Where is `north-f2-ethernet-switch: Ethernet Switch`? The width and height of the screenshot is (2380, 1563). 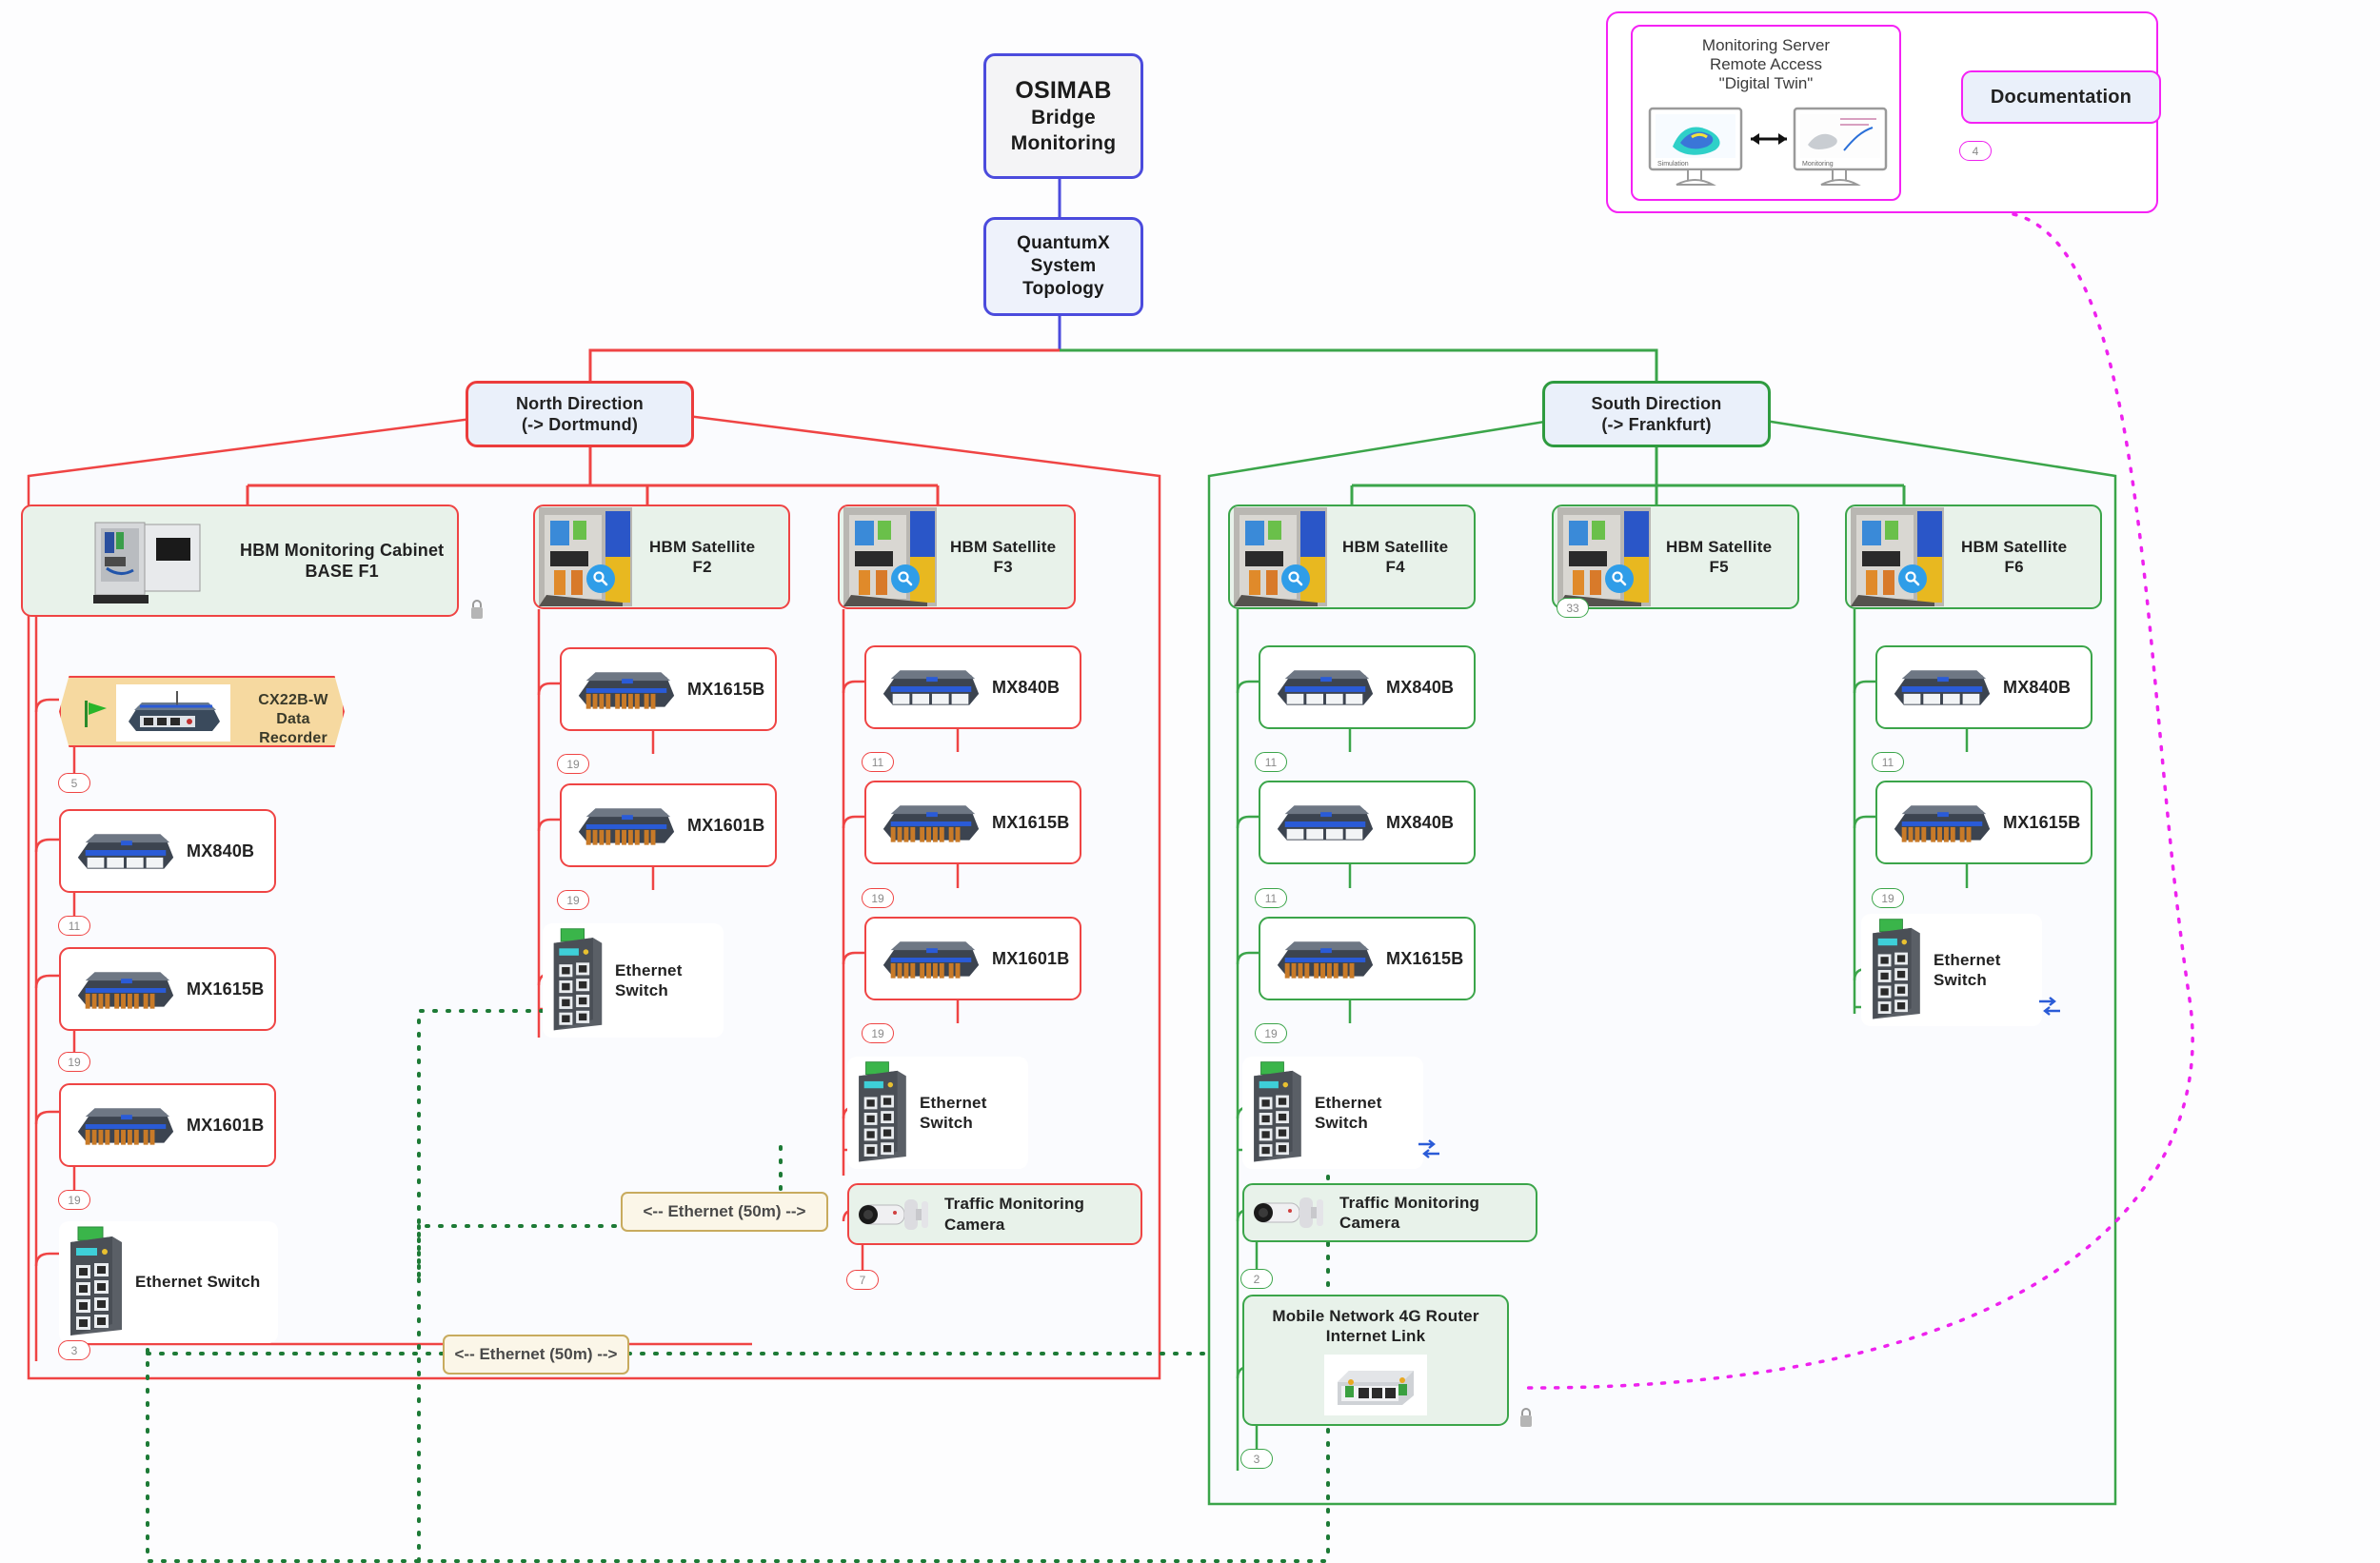
north-f2-ethernet-switch: Ethernet Switch is located at coordinates (633, 980).